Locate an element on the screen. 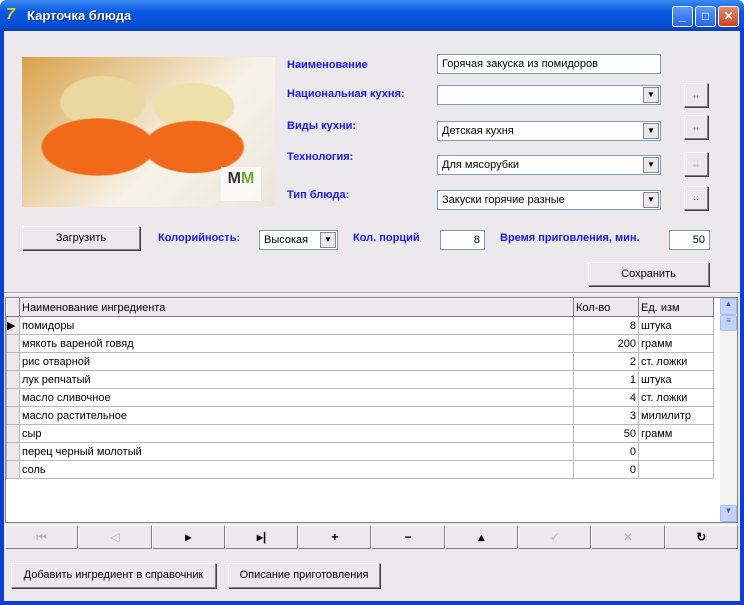 This screenshot has height=605, width=744. grid-header: Наименование ингредиента Кол-во Ед. изм is located at coordinates (360, 307).